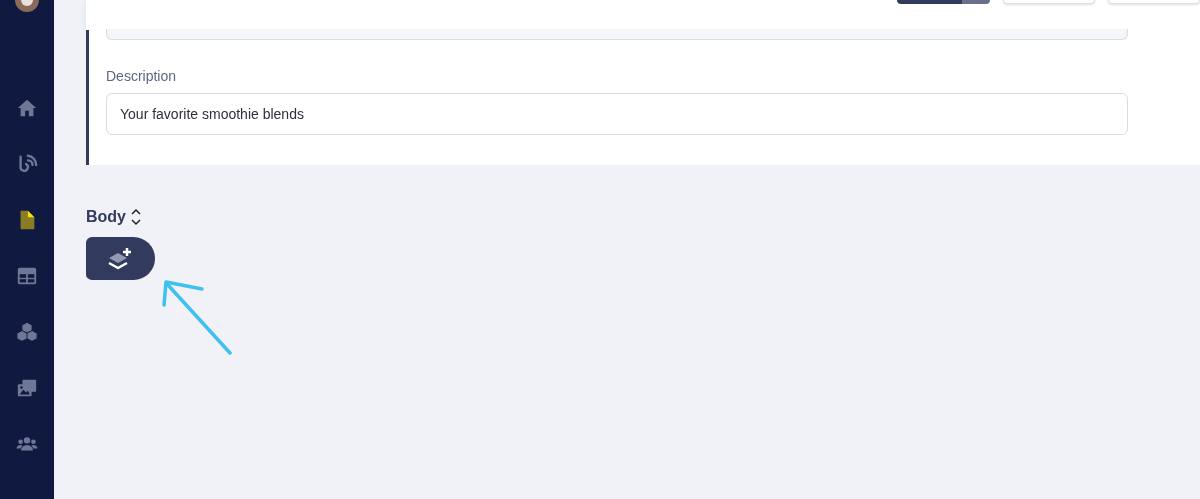  I want to click on webhook-icon, so click(27, 164).